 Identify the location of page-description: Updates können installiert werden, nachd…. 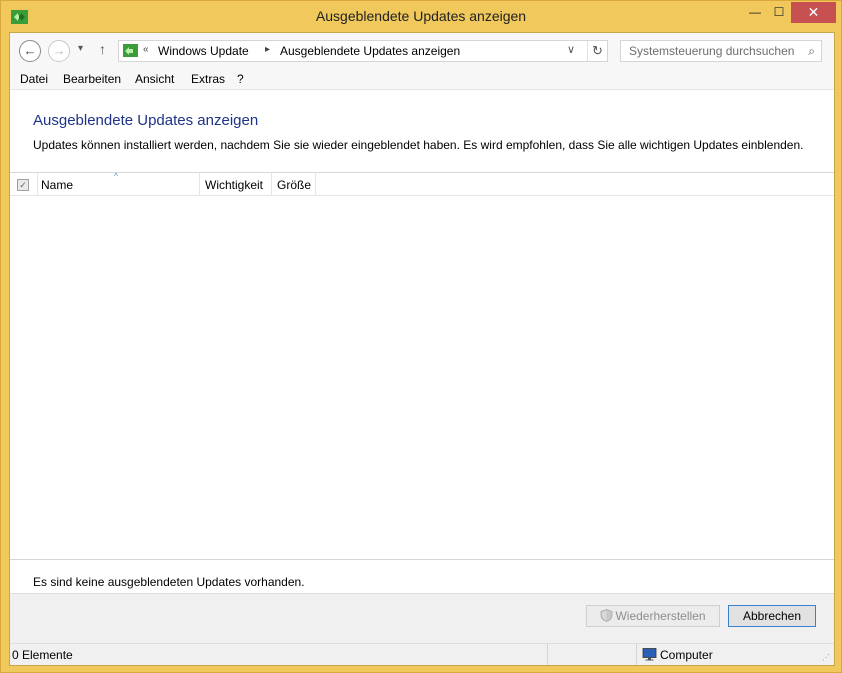
(418, 145).